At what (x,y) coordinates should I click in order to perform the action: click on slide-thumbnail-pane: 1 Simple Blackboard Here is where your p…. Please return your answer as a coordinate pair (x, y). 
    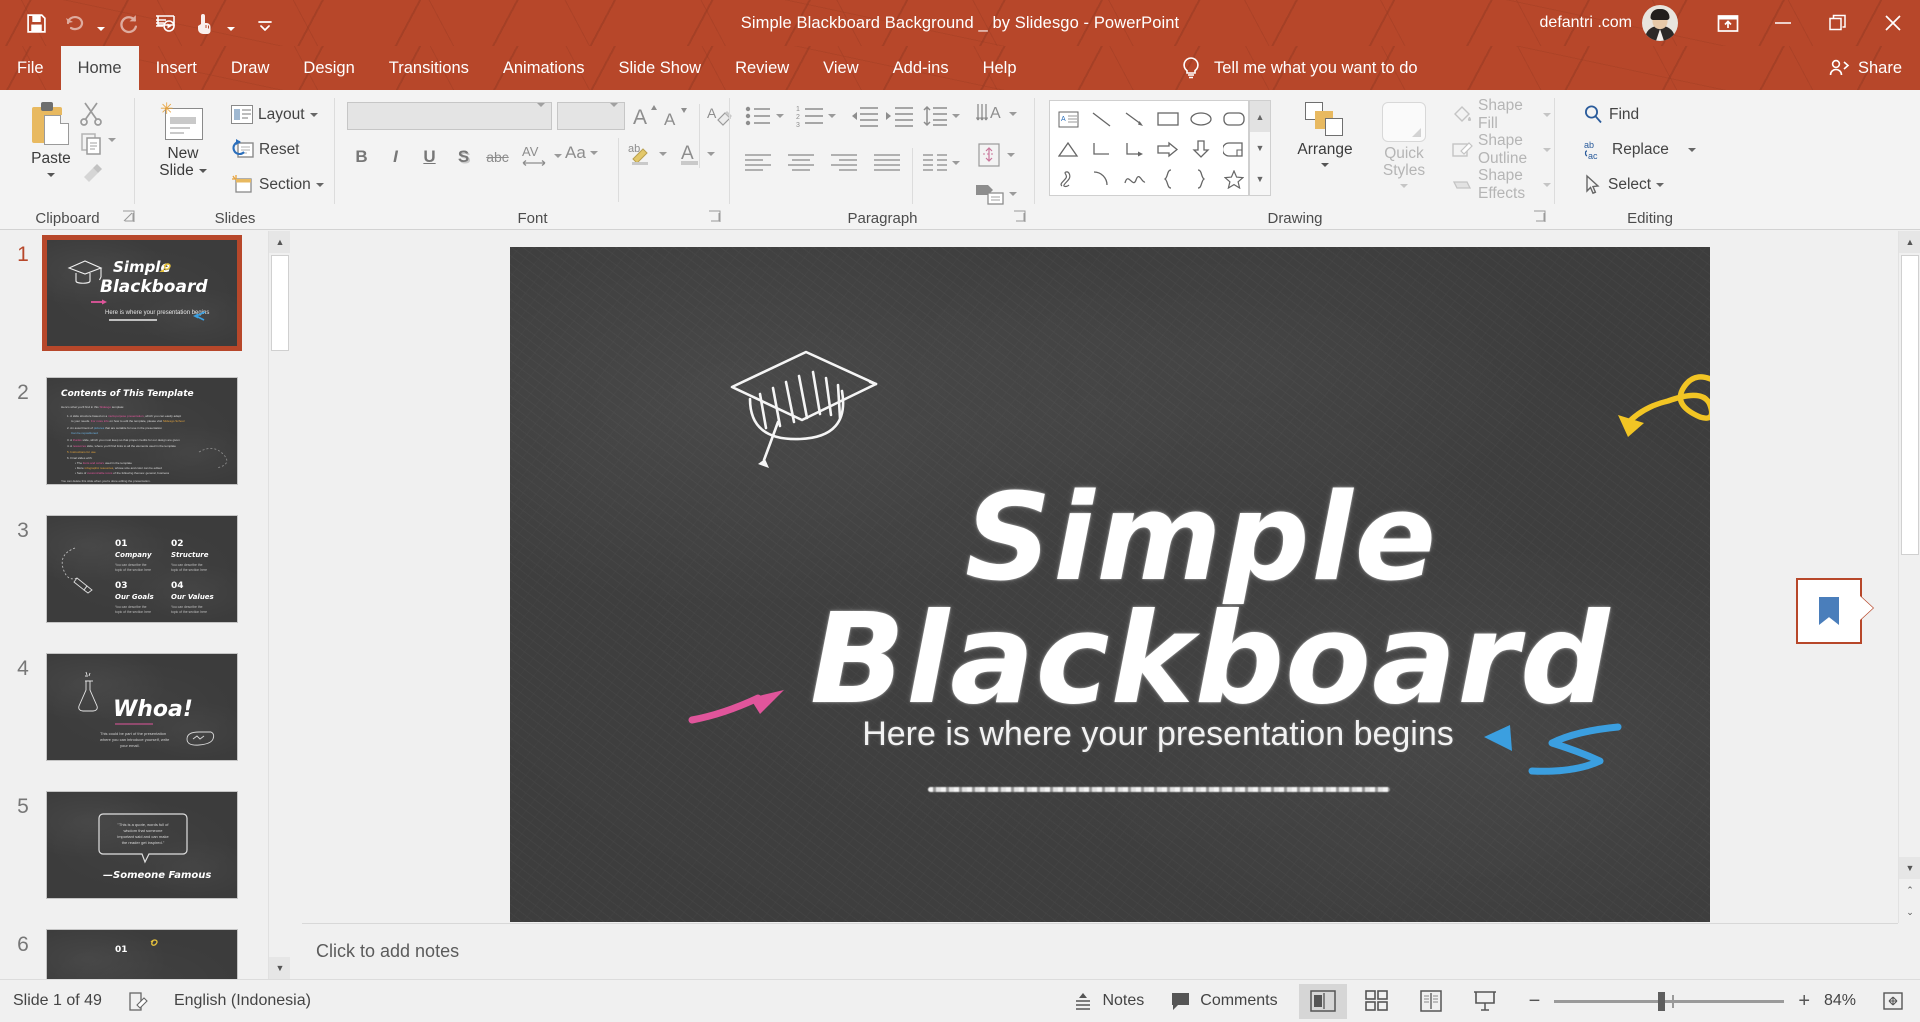
    Looking at the image, I should click on (145, 605).